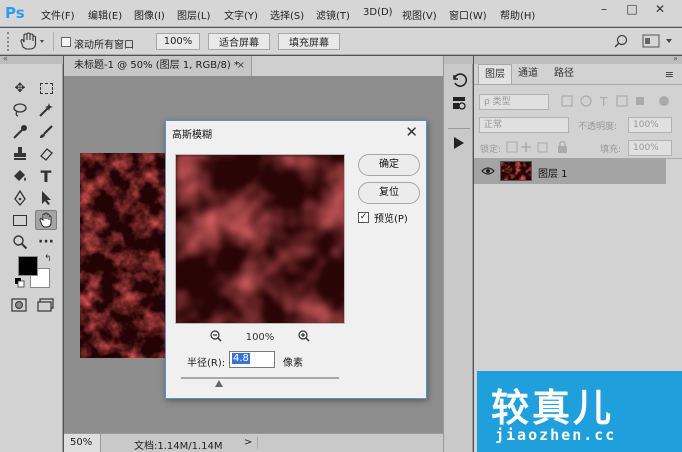 The height and width of the screenshot is (452, 682). Describe the element at coordinates (33, 43) in the screenshot. I see `hand-tool-preset-icon` at that location.